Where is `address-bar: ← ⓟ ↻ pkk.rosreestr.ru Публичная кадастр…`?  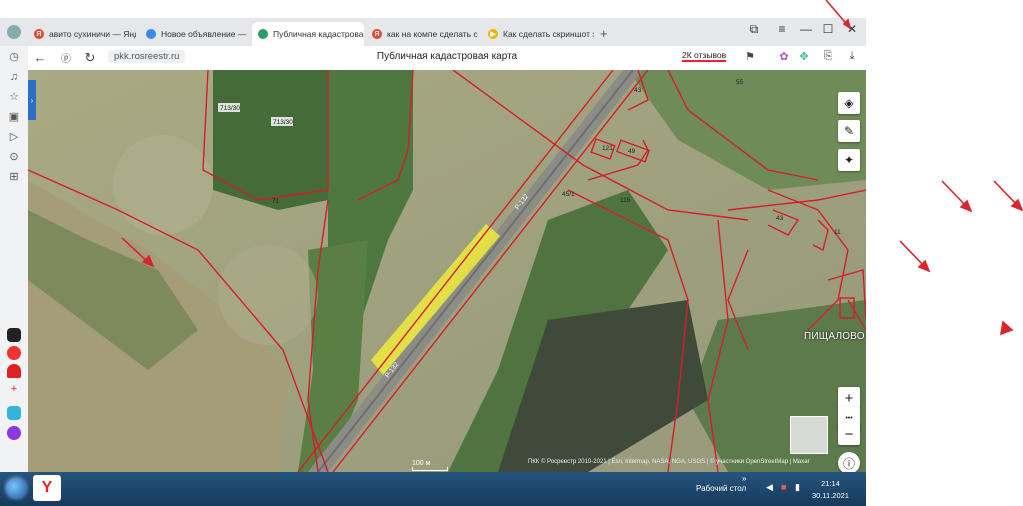 address-bar: ← ⓟ ↻ pkk.rosreestr.ru Публичная кадастр… is located at coordinates (447, 58).